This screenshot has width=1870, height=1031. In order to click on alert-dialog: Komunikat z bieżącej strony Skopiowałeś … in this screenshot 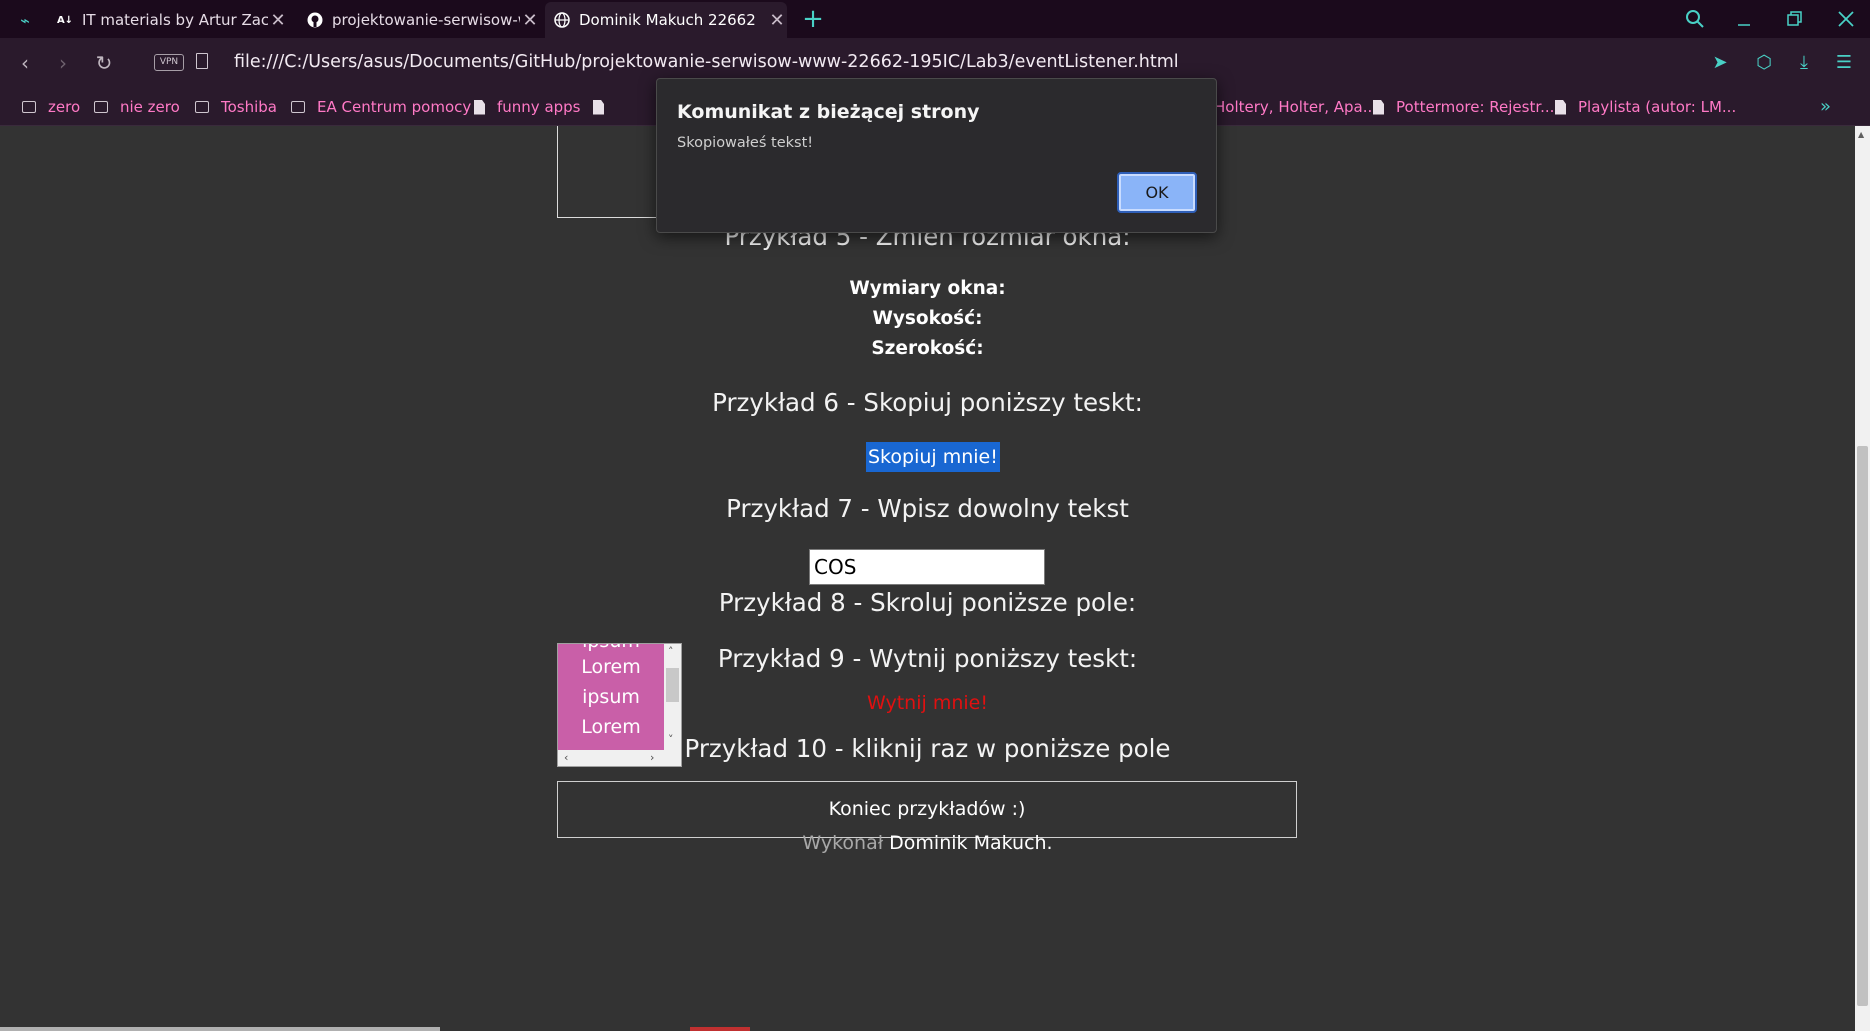, I will do `click(936, 155)`.